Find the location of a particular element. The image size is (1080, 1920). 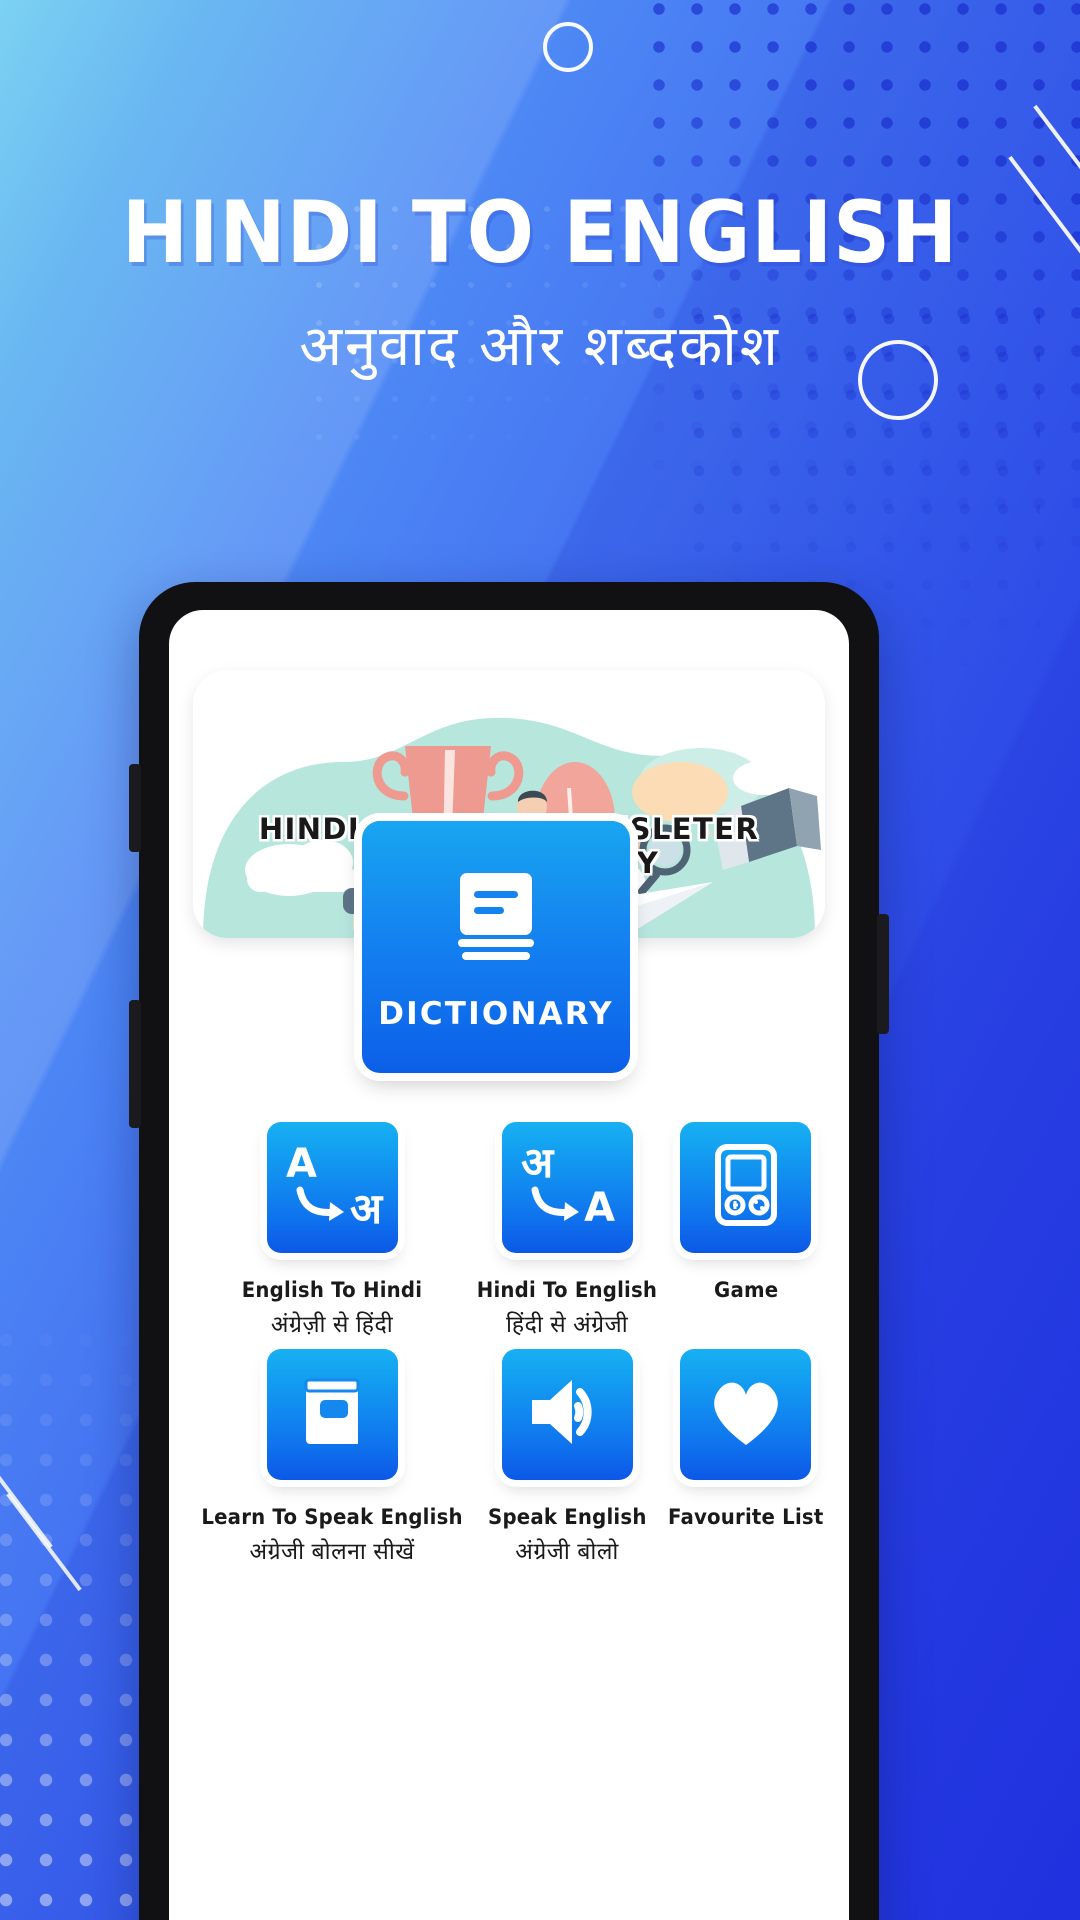

grid-label-en: English To Hindi is located at coordinates (332, 1290).